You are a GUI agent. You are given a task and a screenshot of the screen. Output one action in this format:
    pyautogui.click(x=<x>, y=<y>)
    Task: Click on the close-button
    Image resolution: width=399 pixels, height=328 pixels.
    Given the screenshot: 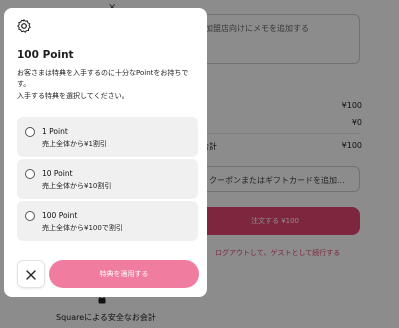 What is the action you would take?
    pyautogui.click(x=31, y=274)
    